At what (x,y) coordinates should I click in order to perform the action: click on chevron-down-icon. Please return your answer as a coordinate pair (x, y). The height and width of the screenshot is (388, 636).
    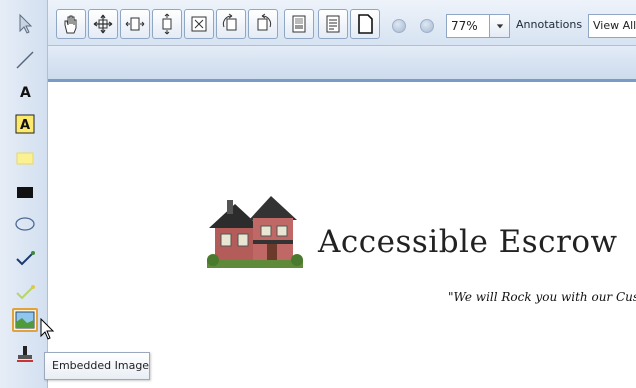
    Looking at the image, I should click on (499, 26).